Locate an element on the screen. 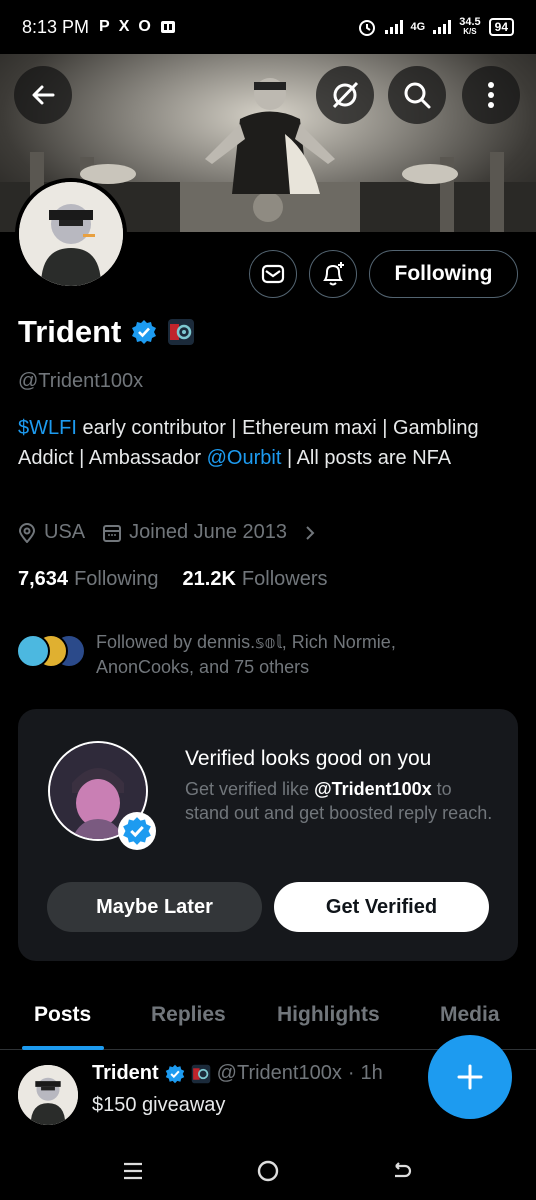 The height and width of the screenshot is (1200, 536). alarm-icon is located at coordinates (366, 28).